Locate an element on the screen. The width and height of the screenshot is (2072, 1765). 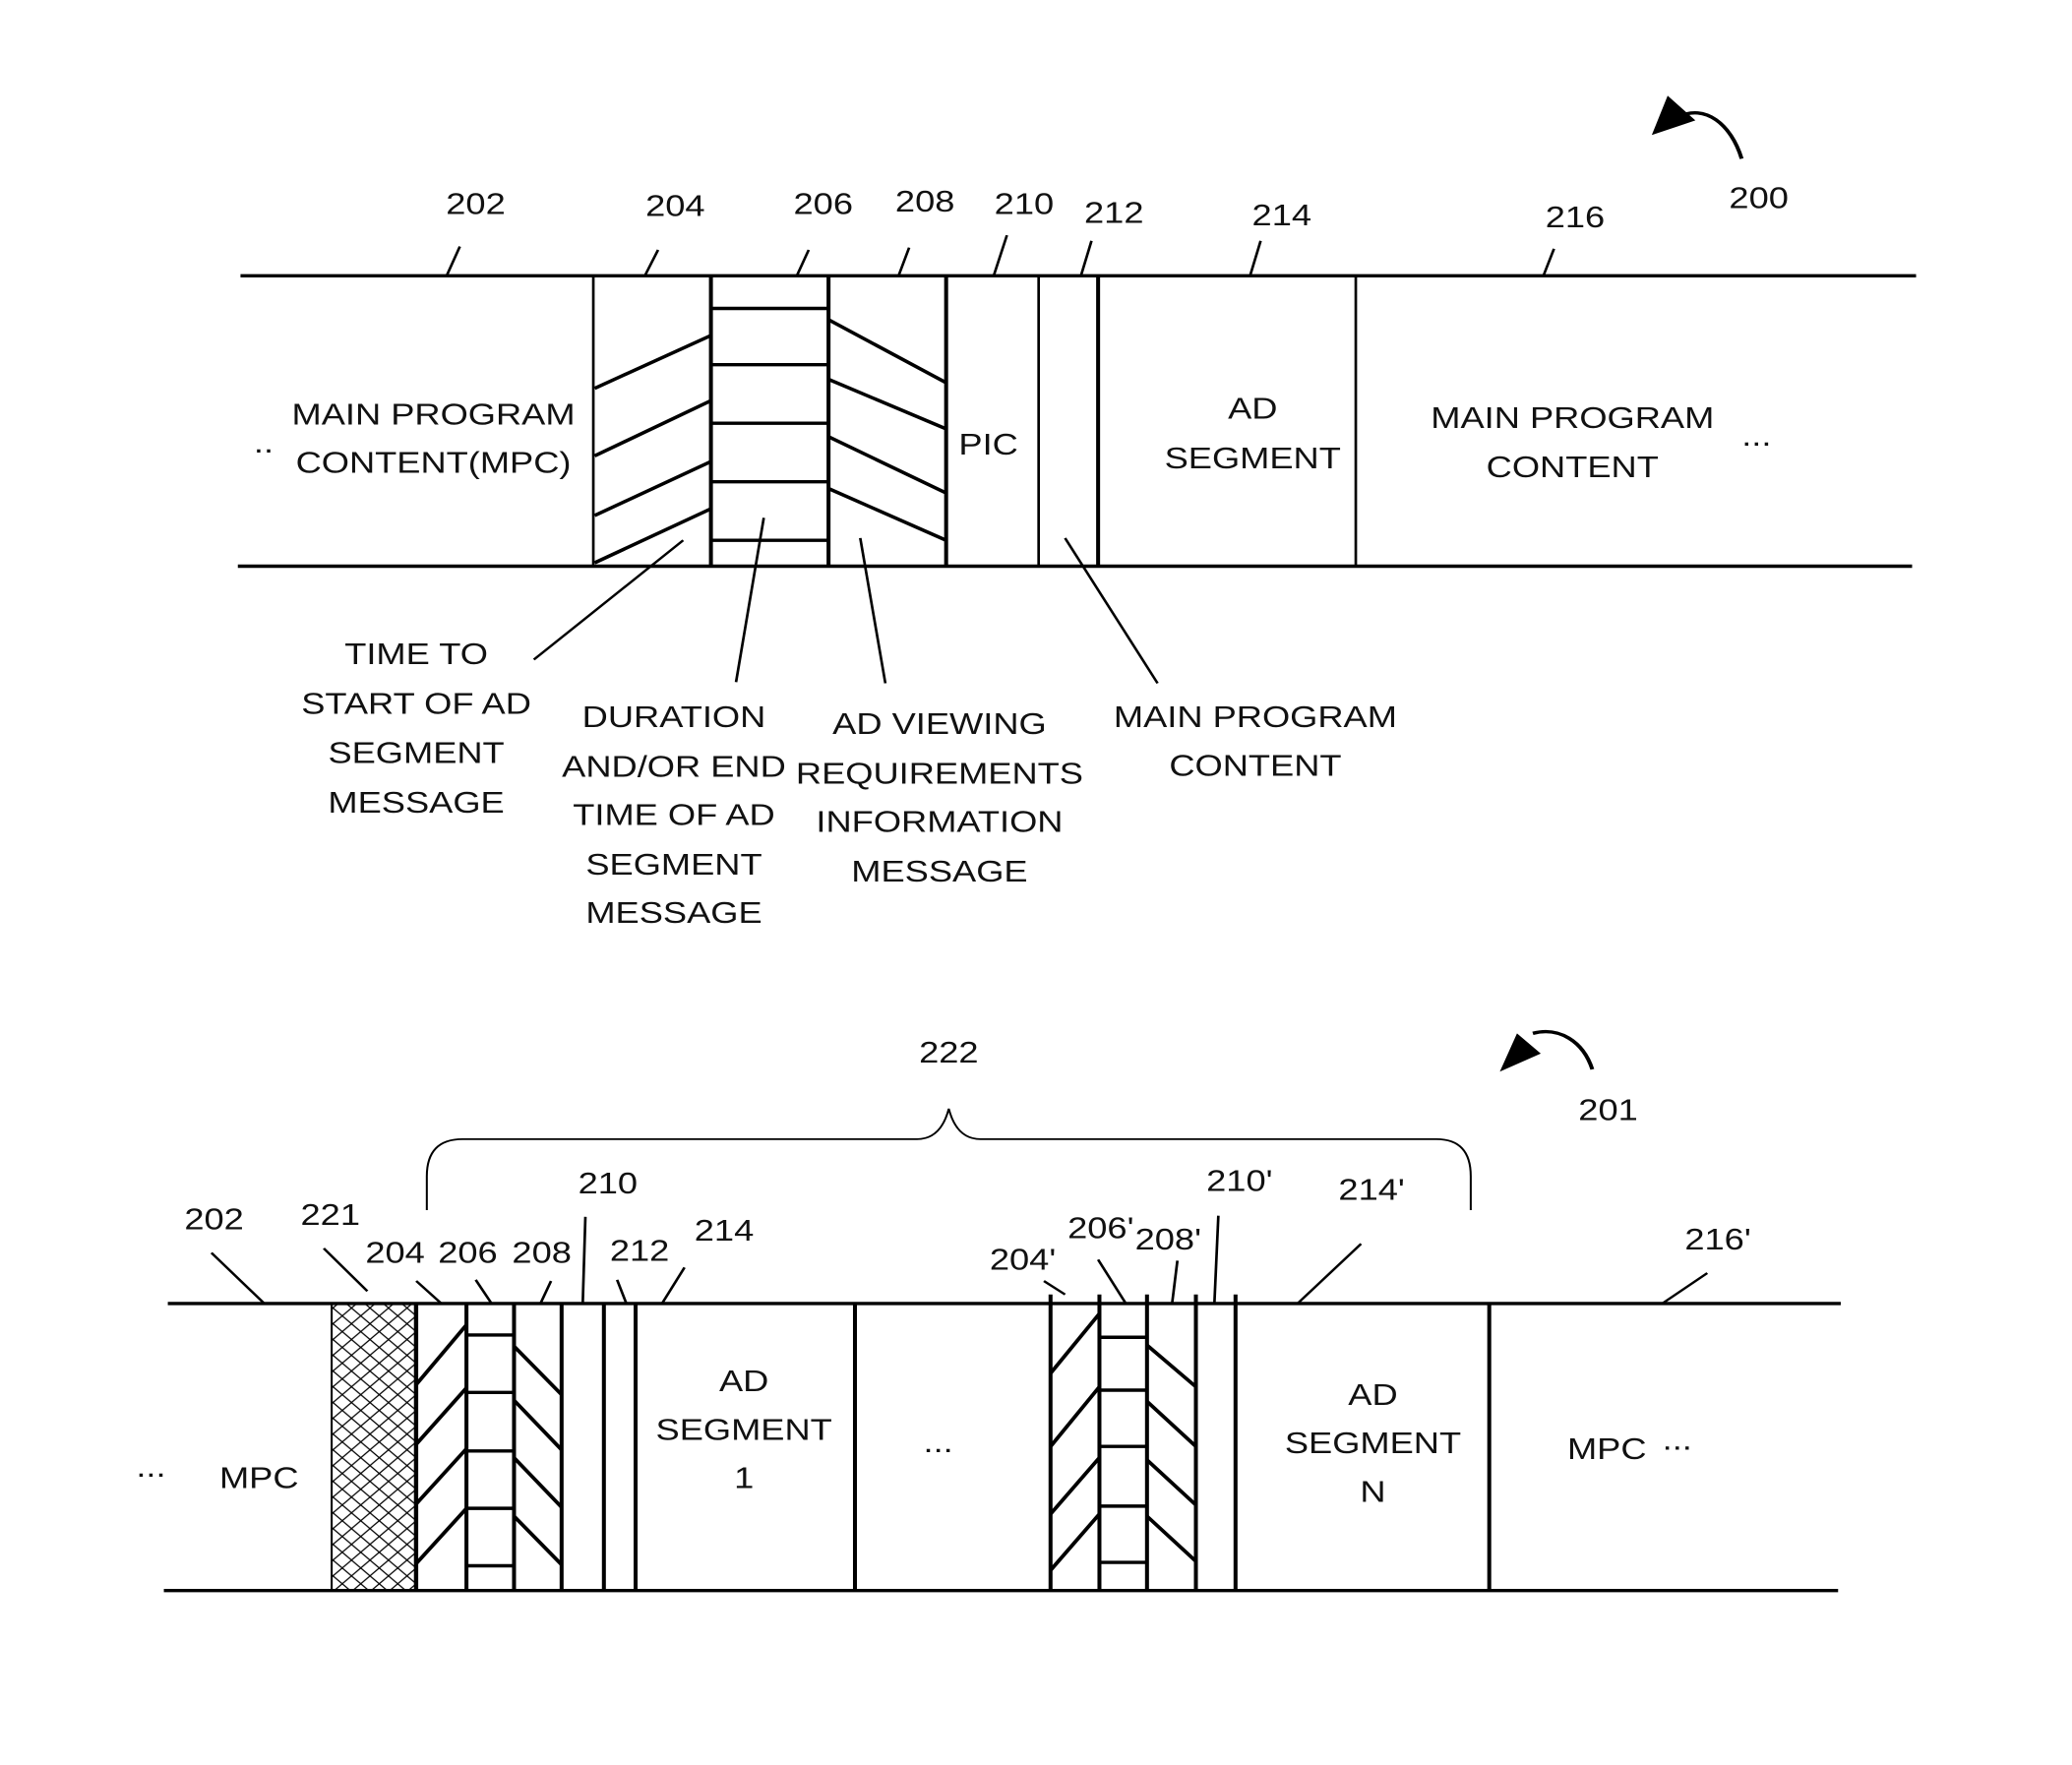
ref-216: 216 is located at coordinates (1575, 218).